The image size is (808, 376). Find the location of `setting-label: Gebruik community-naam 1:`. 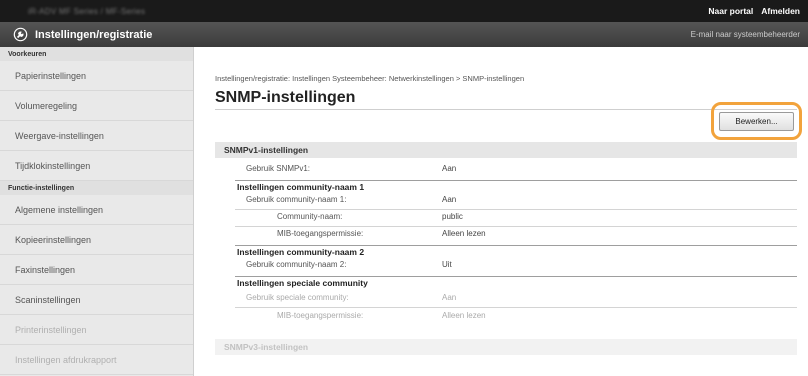

setting-label: Gebruik community-naam 1: is located at coordinates (296, 199).